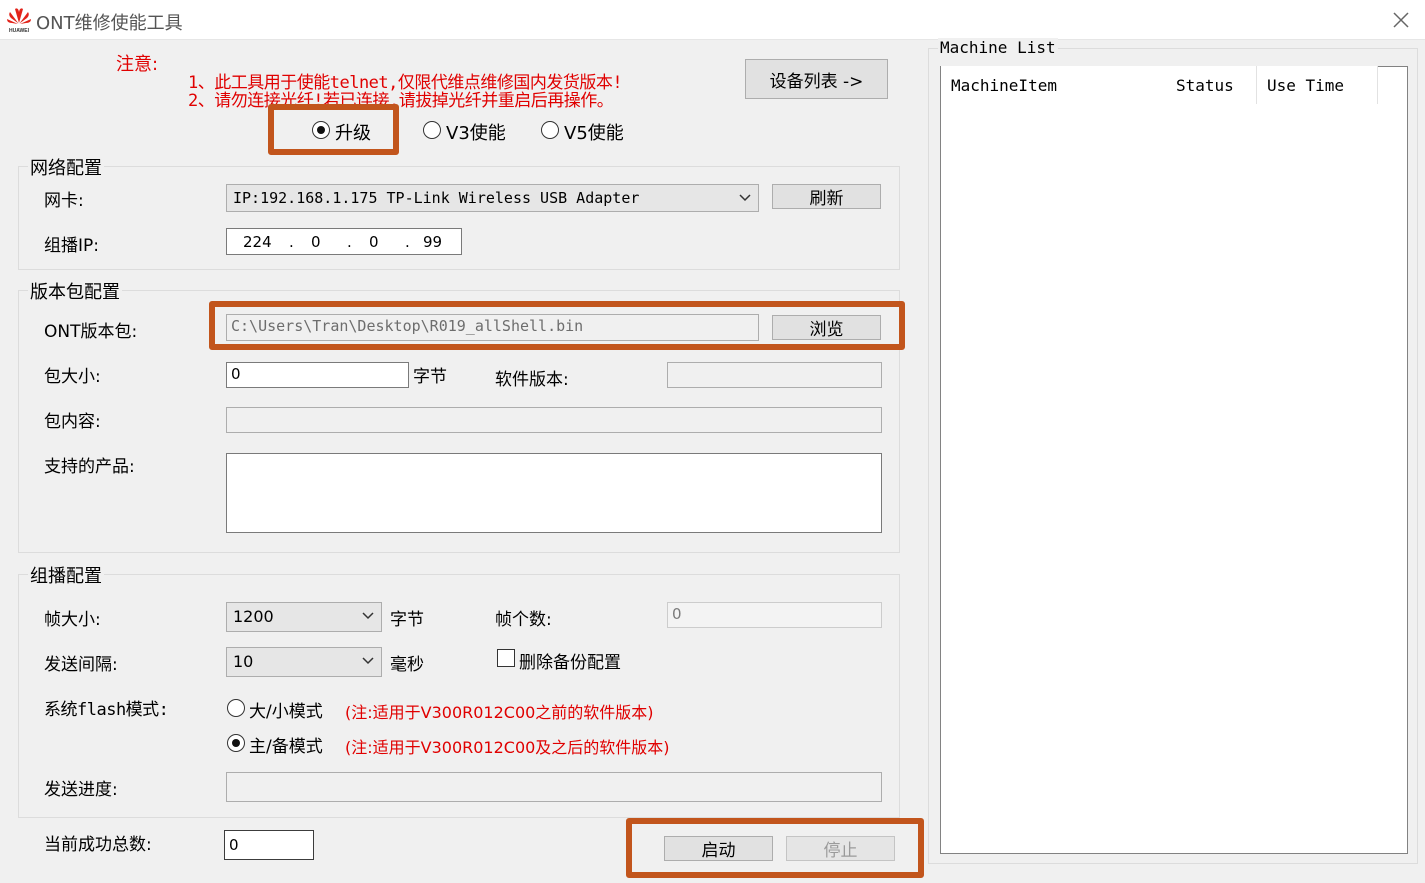 Image resolution: width=1425 pixels, height=883 pixels. I want to click on send-progress-label: 发送进度:, so click(81, 790).